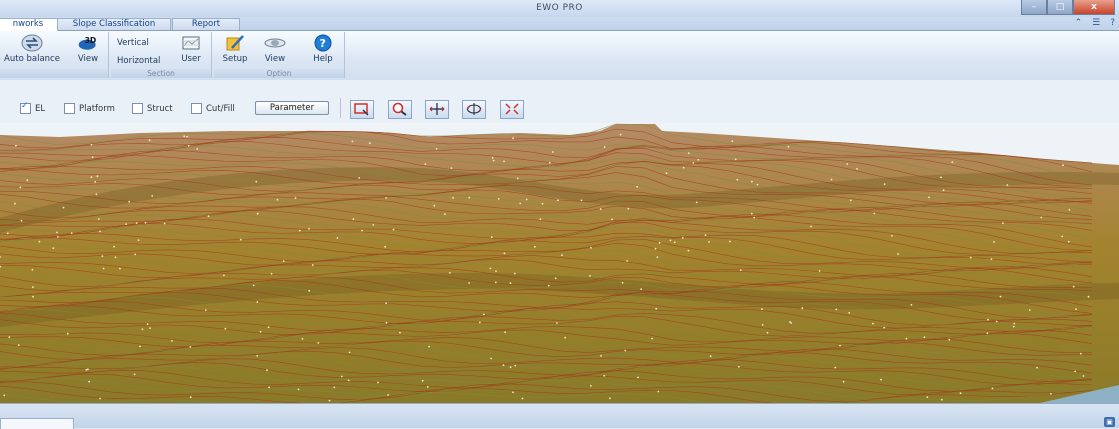 This screenshot has height=429, width=1119. Describe the element at coordinates (275, 59) in the screenshot. I see `view-options-label: View` at that location.